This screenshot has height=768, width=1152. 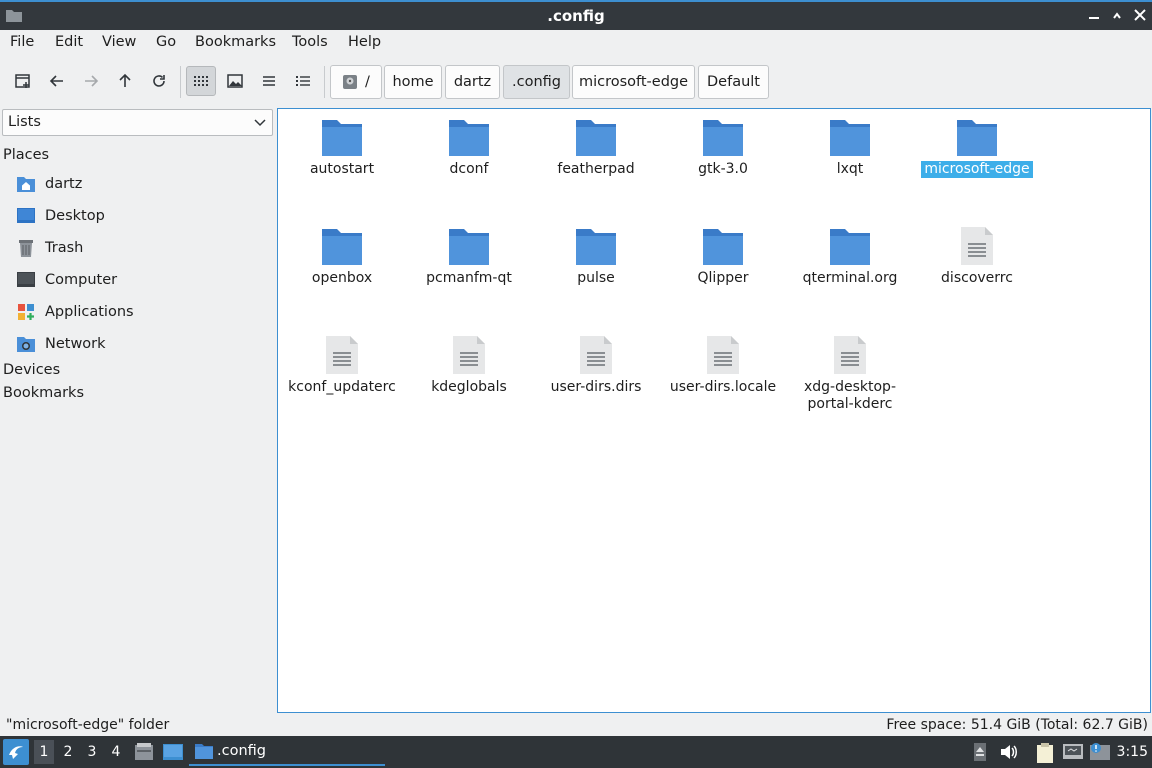 I want to click on breadcrumb-home: home, so click(x=413, y=82).